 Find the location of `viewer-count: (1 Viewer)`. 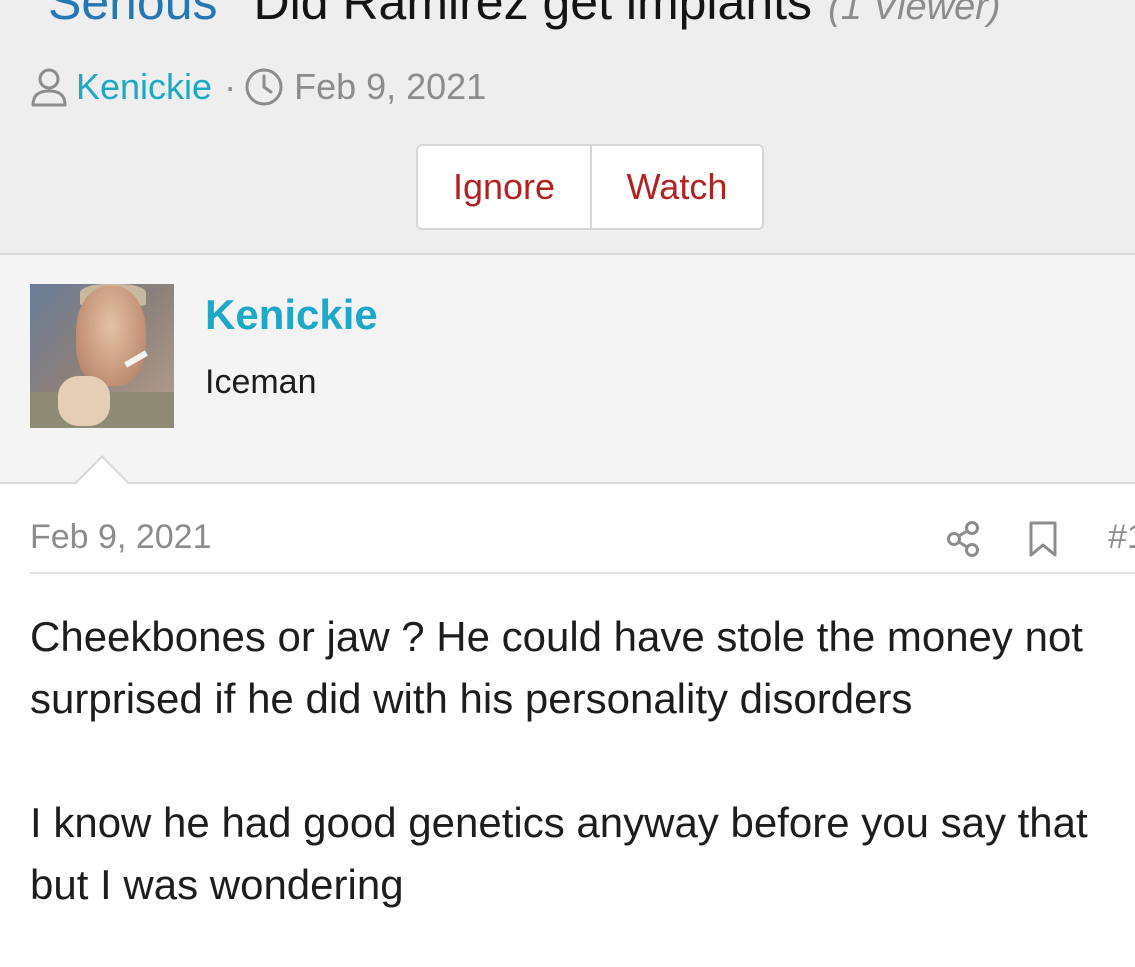

viewer-count: (1 Viewer) is located at coordinates (914, 14).